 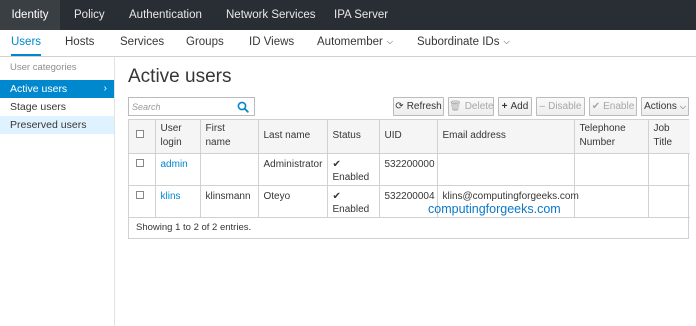 I want to click on column-header-uid: UID, so click(x=408, y=137).